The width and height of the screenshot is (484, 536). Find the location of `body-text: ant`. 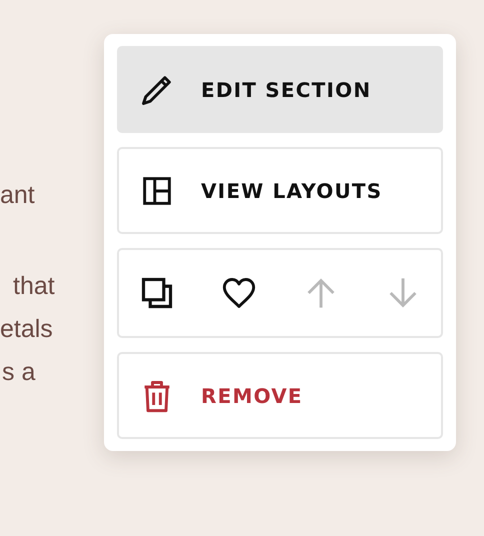

body-text: ant is located at coordinates (17, 195).